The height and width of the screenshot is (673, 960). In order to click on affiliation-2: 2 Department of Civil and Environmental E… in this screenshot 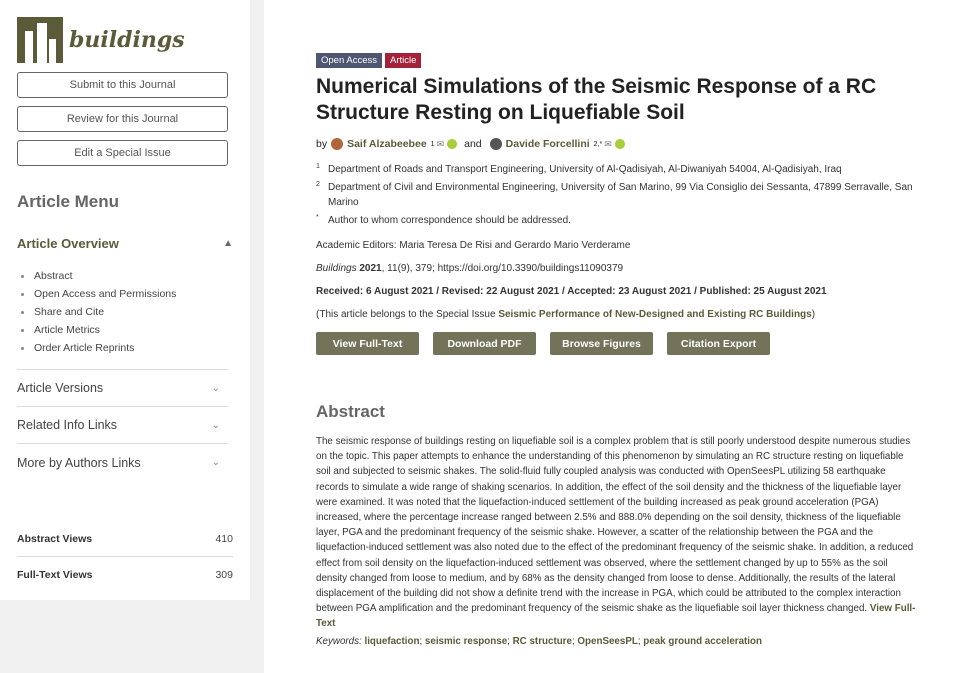, I will do `click(614, 194)`.